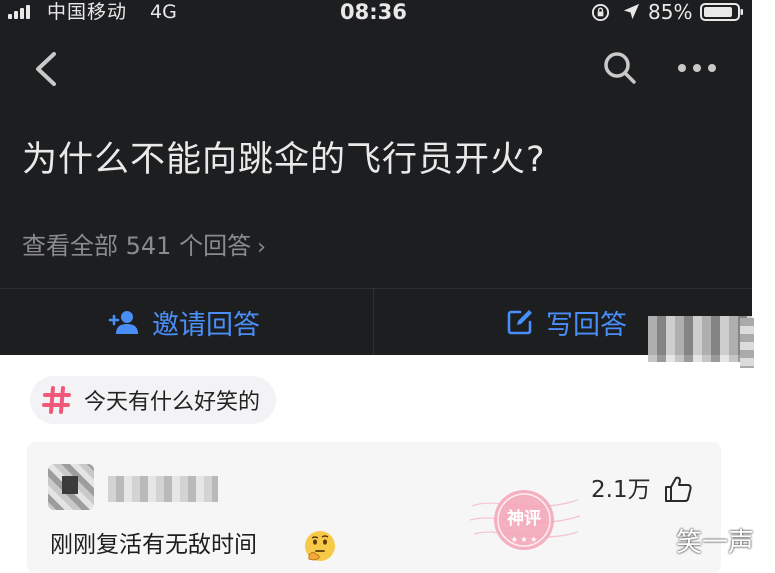 The width and height of the screenshot is (775, 573). What do you see at coordinates (163, 12) in the screenshot?
I see `network-type: 4G` at bounding box center [163, 12].